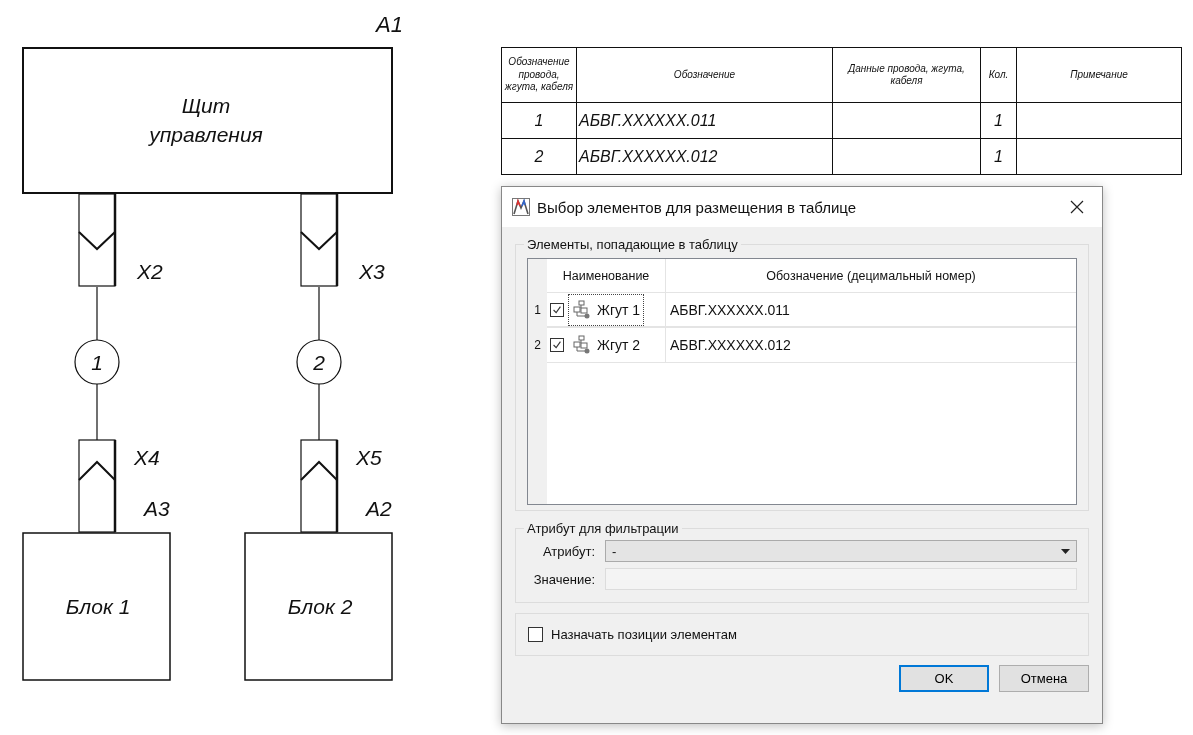  I want to click on position-number: 1, so click(97, 362).